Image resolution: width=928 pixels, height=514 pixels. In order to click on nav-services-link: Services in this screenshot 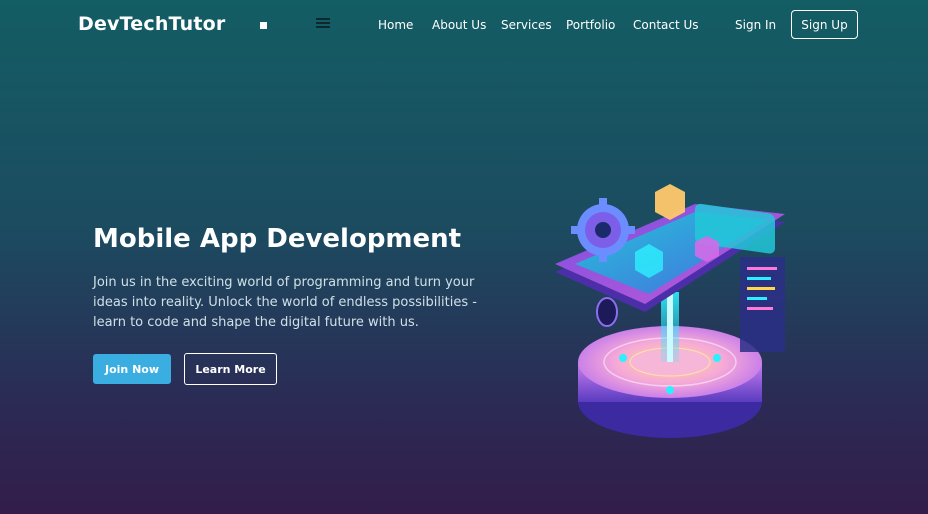, I will do `click(526, 25)`.